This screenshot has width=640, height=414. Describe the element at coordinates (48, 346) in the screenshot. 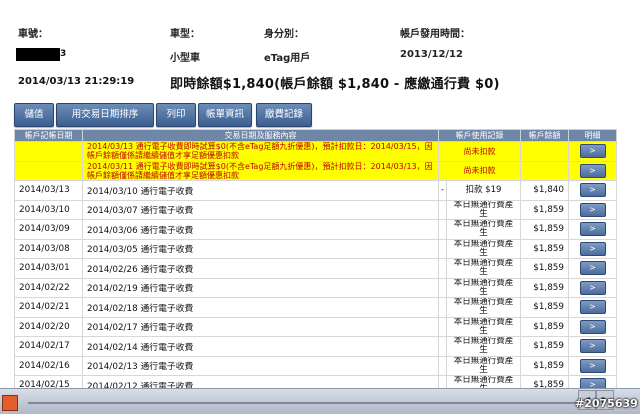

I see `post-date: 2014/02/17` at that location.